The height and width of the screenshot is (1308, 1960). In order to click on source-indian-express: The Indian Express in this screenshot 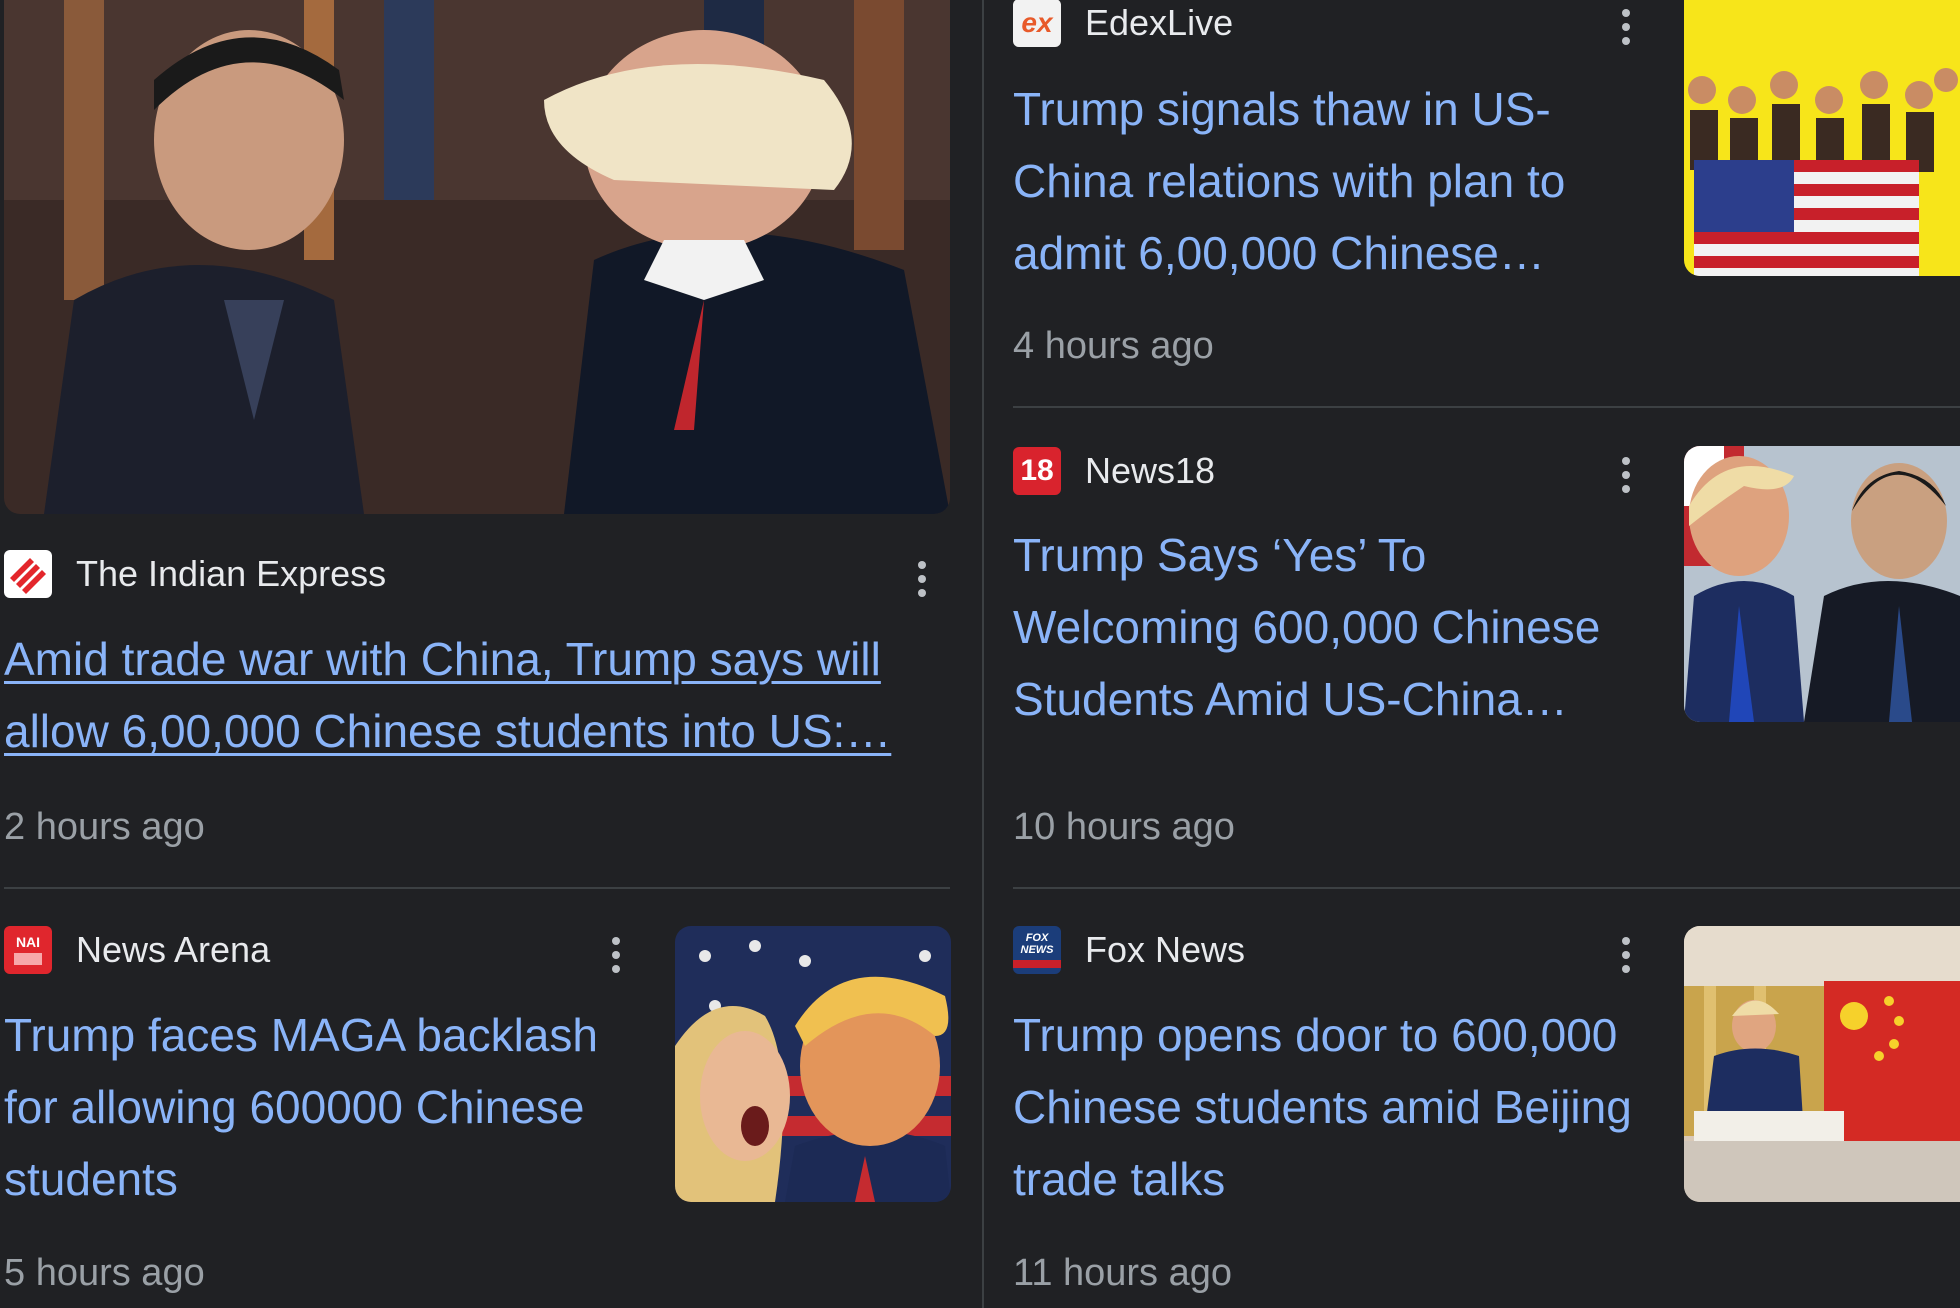, I will do `click(195, 574)`.